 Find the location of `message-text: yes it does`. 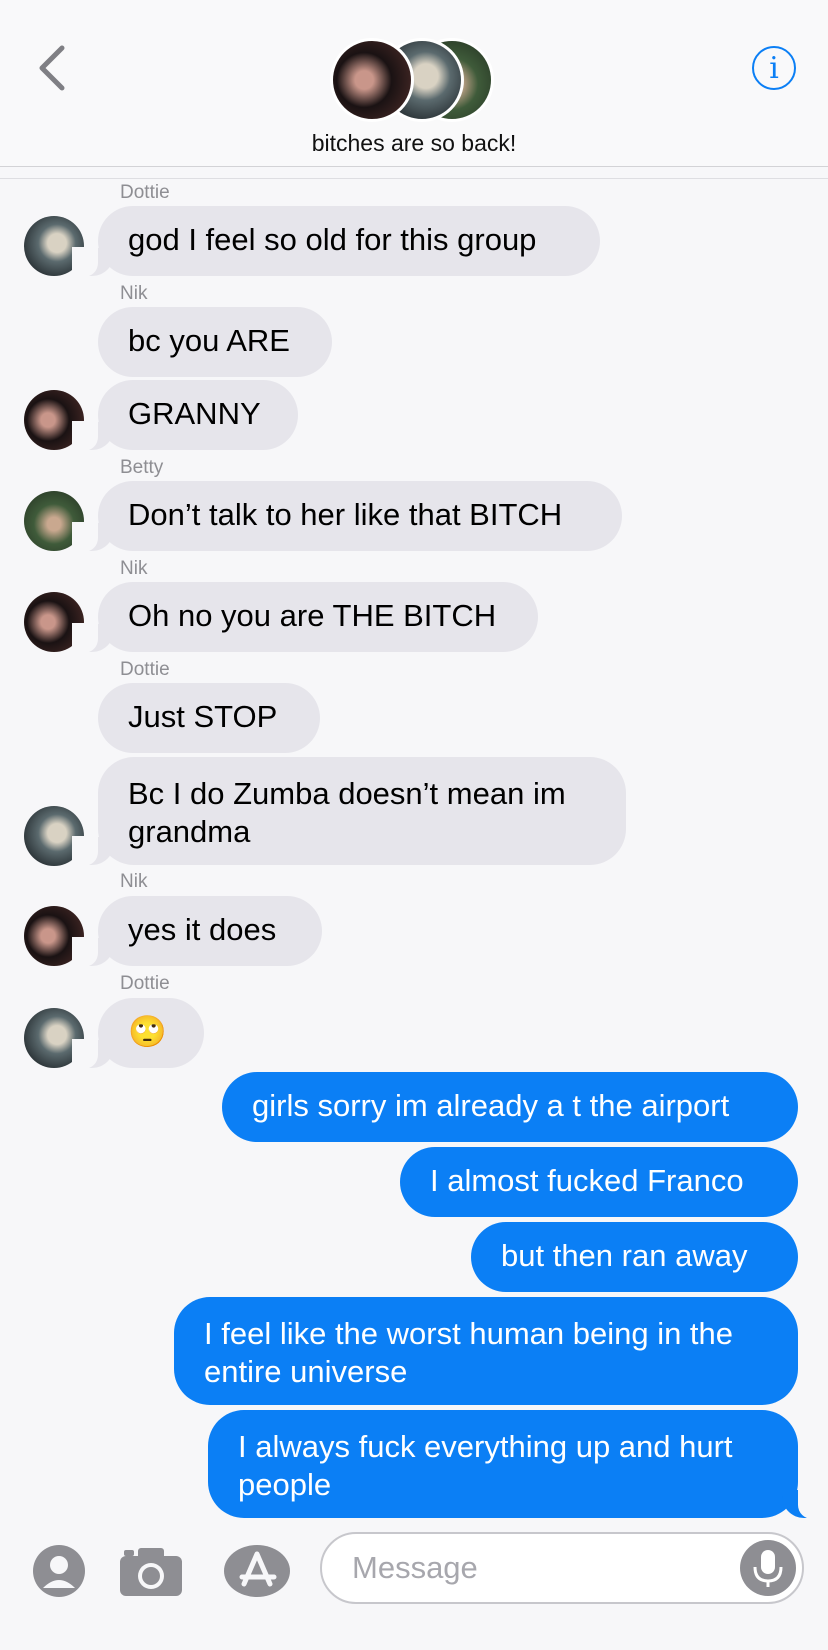

message-text: yes it does is located at coordinates (202, 929).